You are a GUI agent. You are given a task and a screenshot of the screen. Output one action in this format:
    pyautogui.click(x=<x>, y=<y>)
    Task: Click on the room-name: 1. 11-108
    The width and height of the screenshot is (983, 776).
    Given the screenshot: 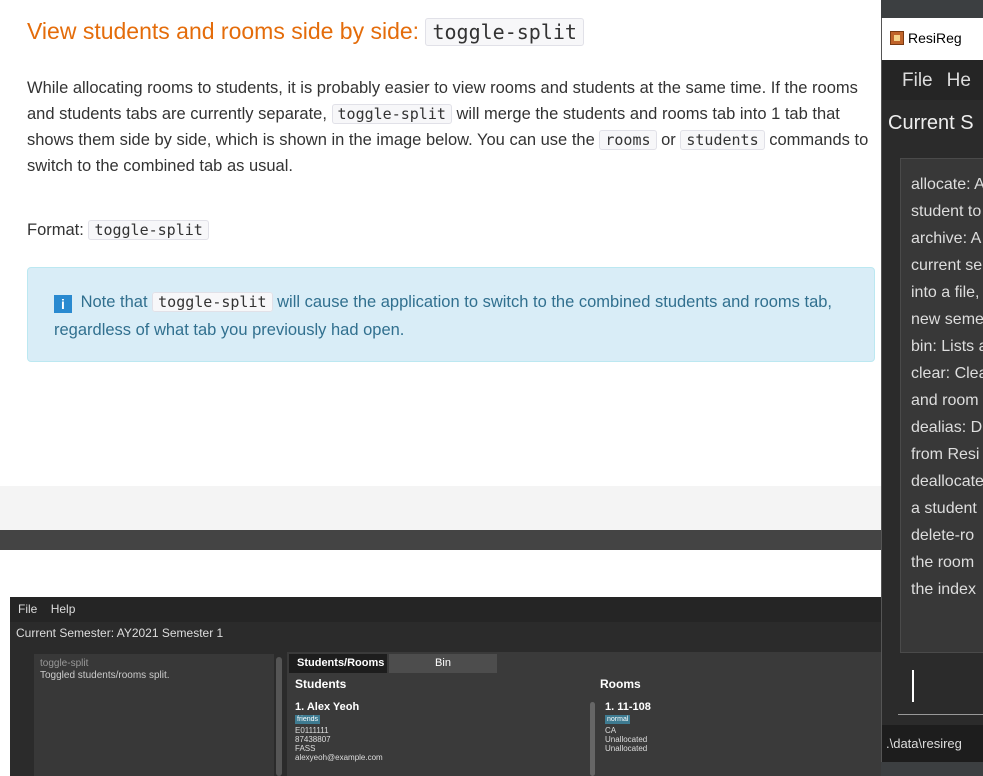 What is the action you would take?
    pyautogui.click(x=628, y=707)
    